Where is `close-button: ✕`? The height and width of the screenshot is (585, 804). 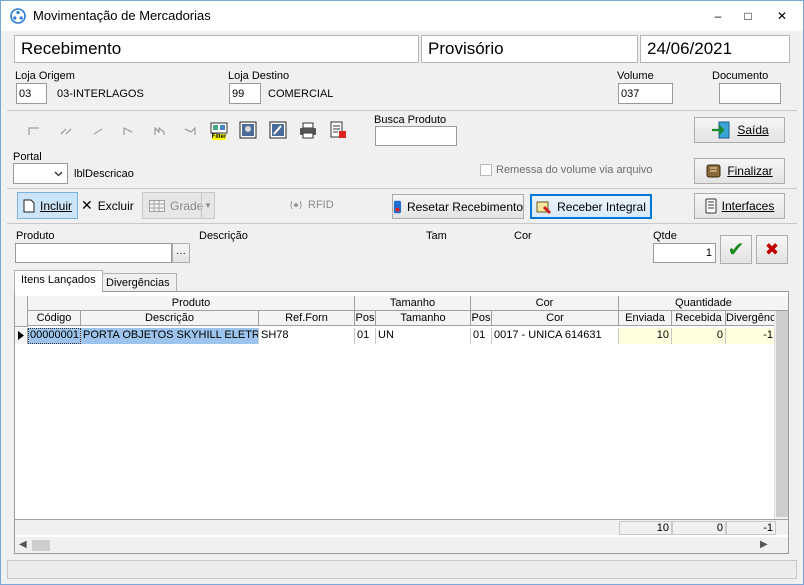 close-button: ✕ is located at coordinates (782, 16).